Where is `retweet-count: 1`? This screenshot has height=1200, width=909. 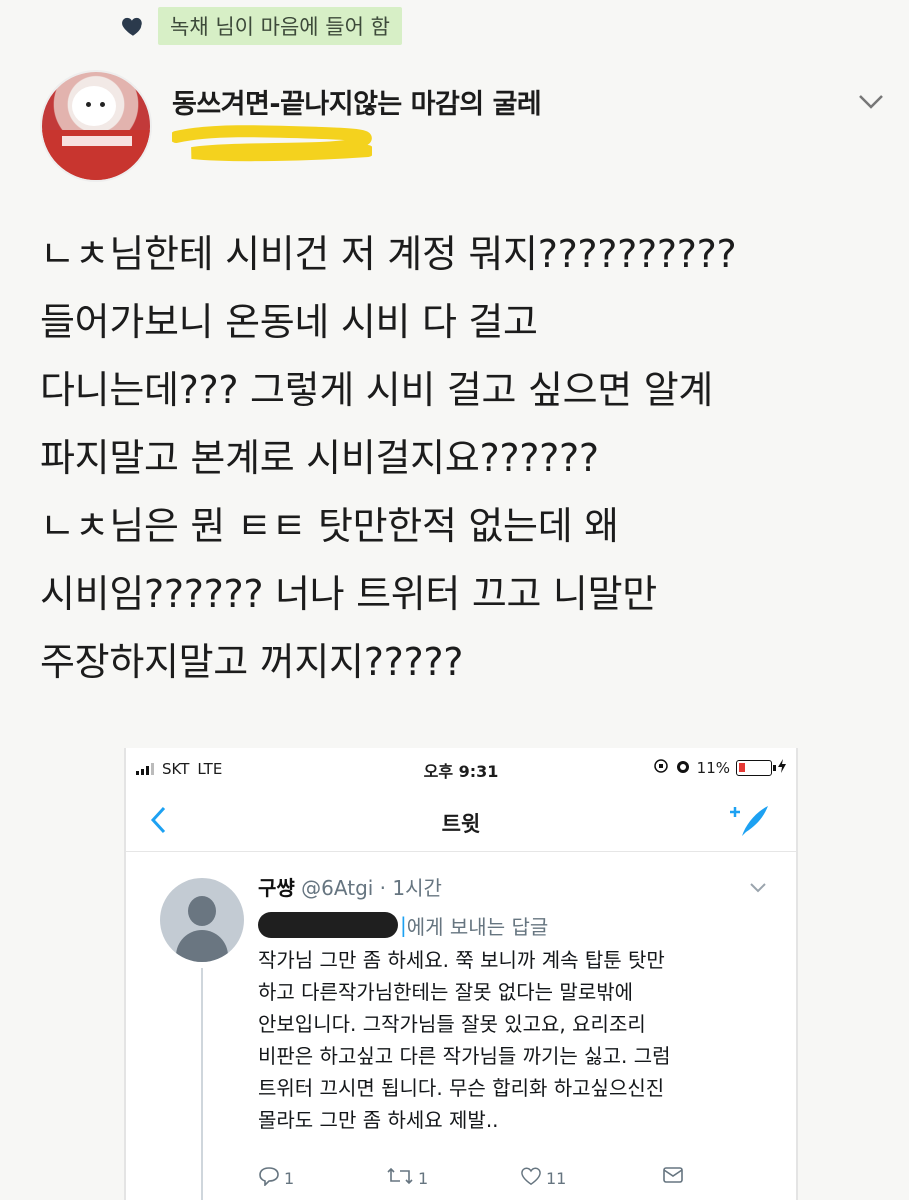
retweet-count: 1 is located at coordinates (423, 1178).